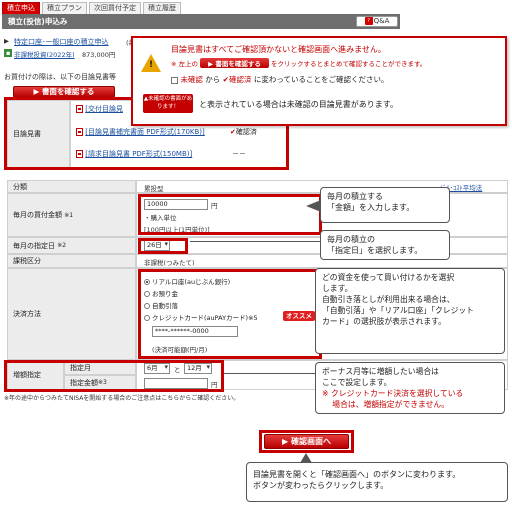  Describe the element at coordinates (154, 189) in the screenshot. I see `category-value: 累投型` at that location.